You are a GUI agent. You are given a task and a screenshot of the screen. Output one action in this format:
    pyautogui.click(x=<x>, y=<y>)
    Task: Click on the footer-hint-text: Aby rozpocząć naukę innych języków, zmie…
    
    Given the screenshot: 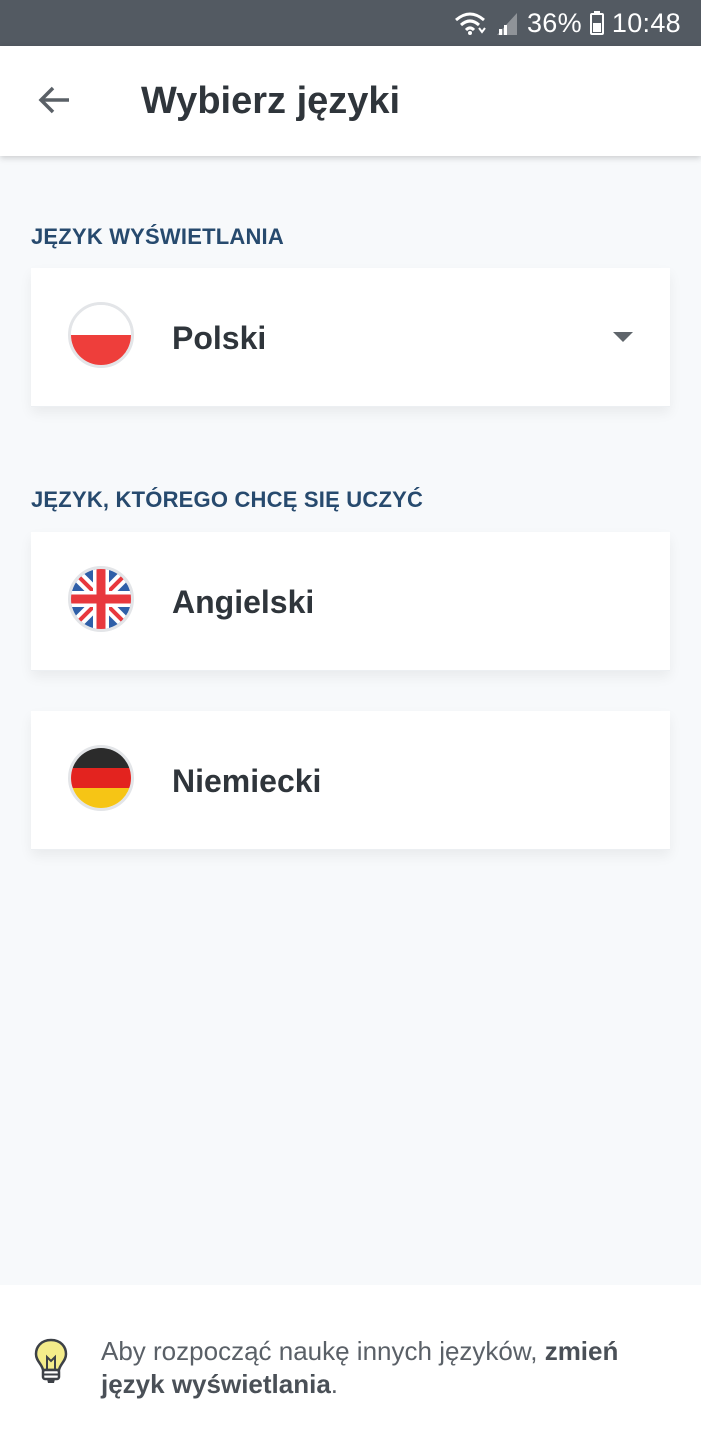 What is the action you would take?
    pyautogui.click(x=381, y=1368)
    